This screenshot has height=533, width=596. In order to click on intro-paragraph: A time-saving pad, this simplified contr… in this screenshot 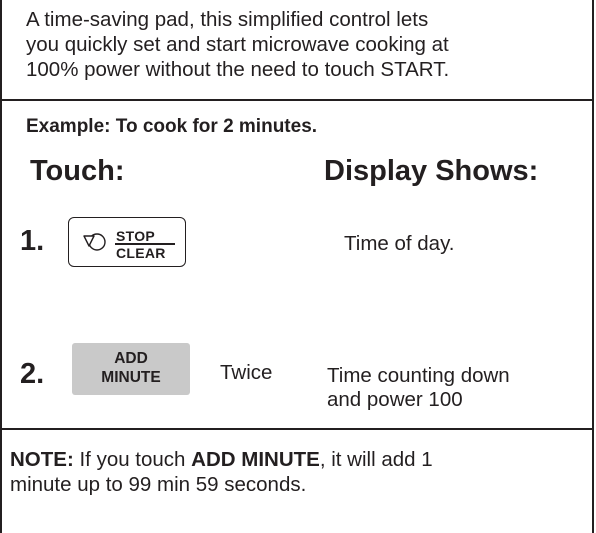, I will do `click(306, 44)`.